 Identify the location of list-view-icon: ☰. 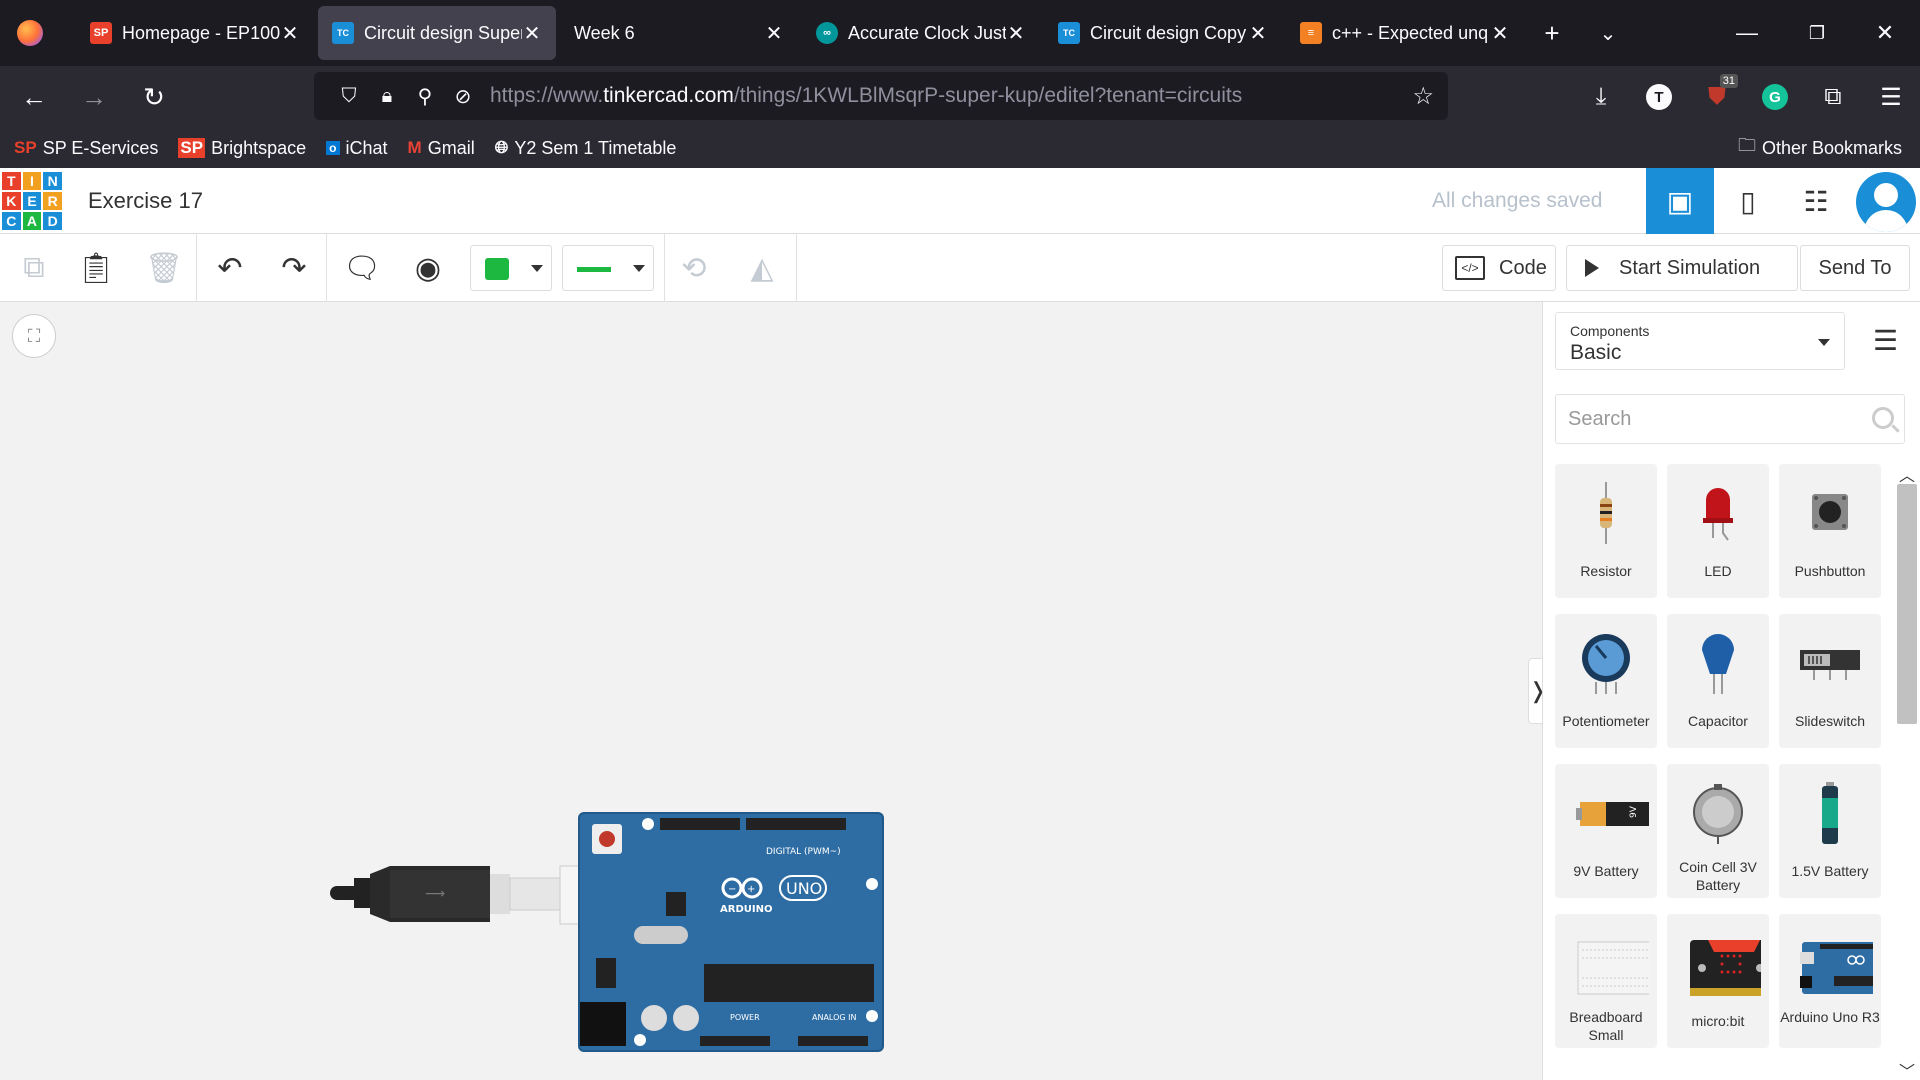
(1888, 341).